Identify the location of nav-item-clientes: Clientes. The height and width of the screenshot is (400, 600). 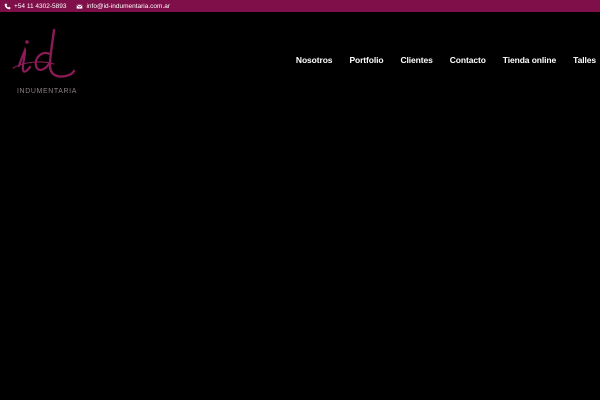
(416, 59).